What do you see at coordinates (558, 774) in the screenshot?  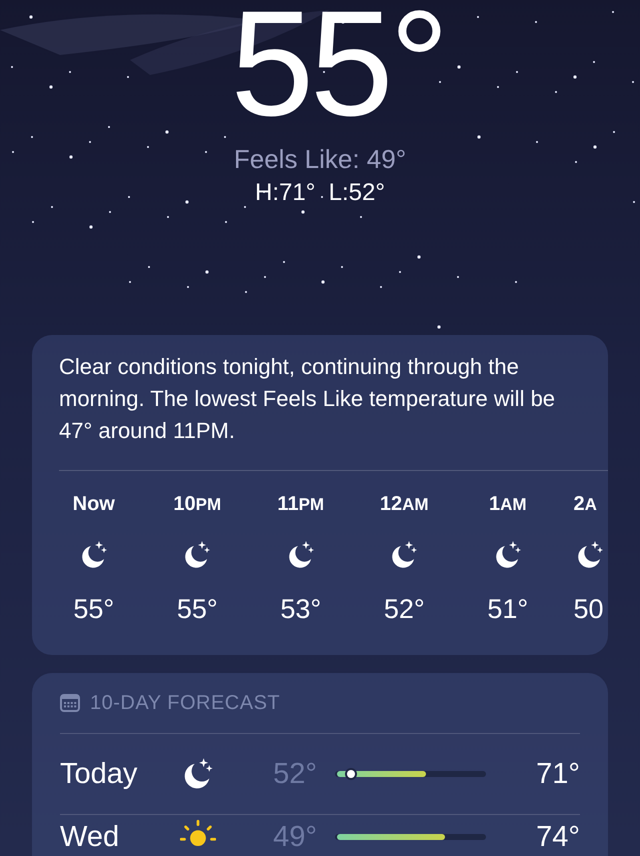 I see `high-temperature: 71°` at bounding box center [558, 774].